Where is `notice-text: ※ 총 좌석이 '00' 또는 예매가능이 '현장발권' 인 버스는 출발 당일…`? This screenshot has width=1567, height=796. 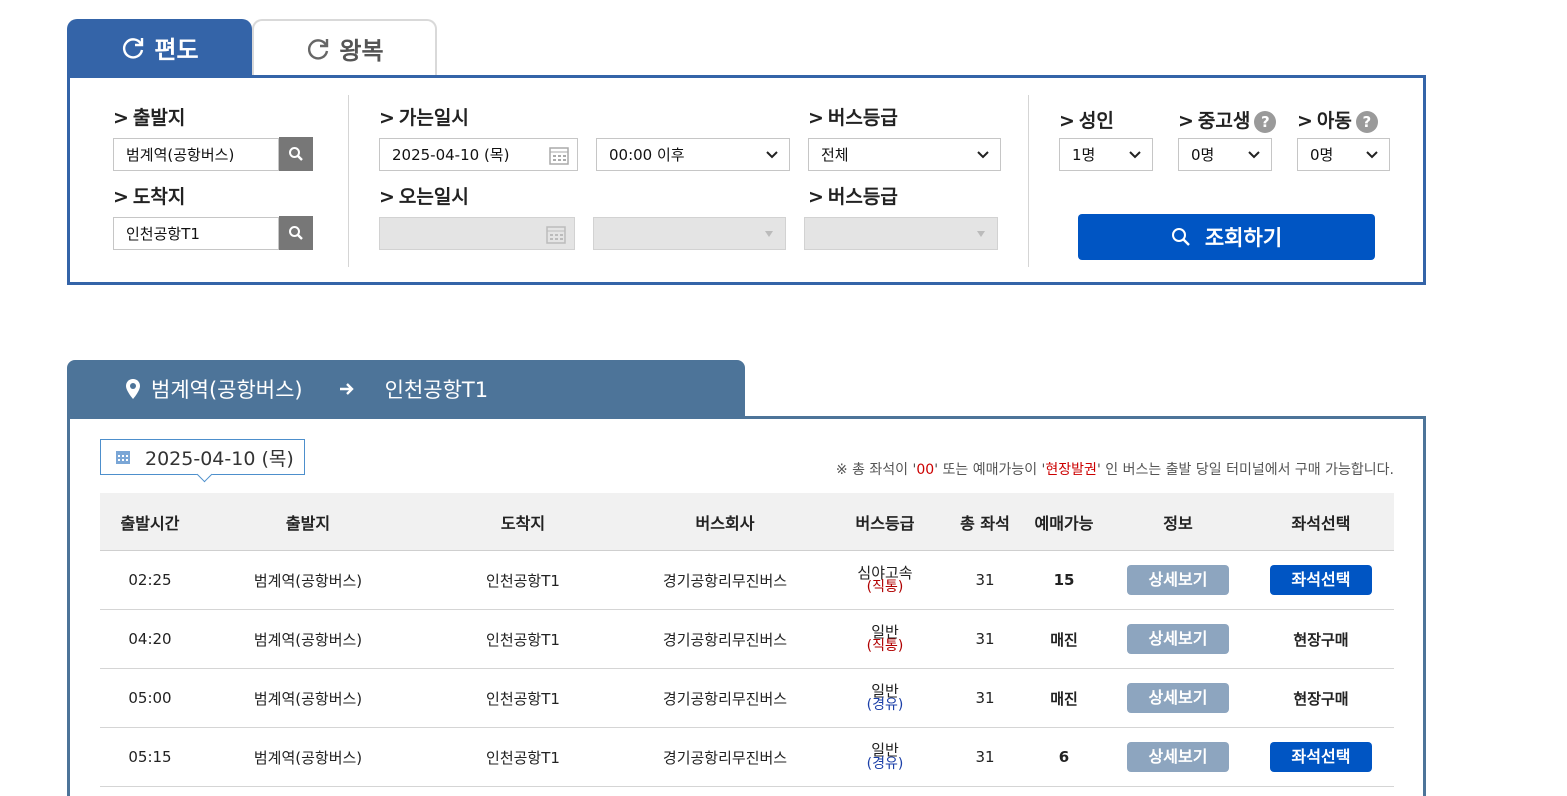 notice-text: ※ 총 좌석이 '00' 또는 예매가능이 '현장발권' 인 버스는 출발 당일… is located at coordinates (1114, 470).